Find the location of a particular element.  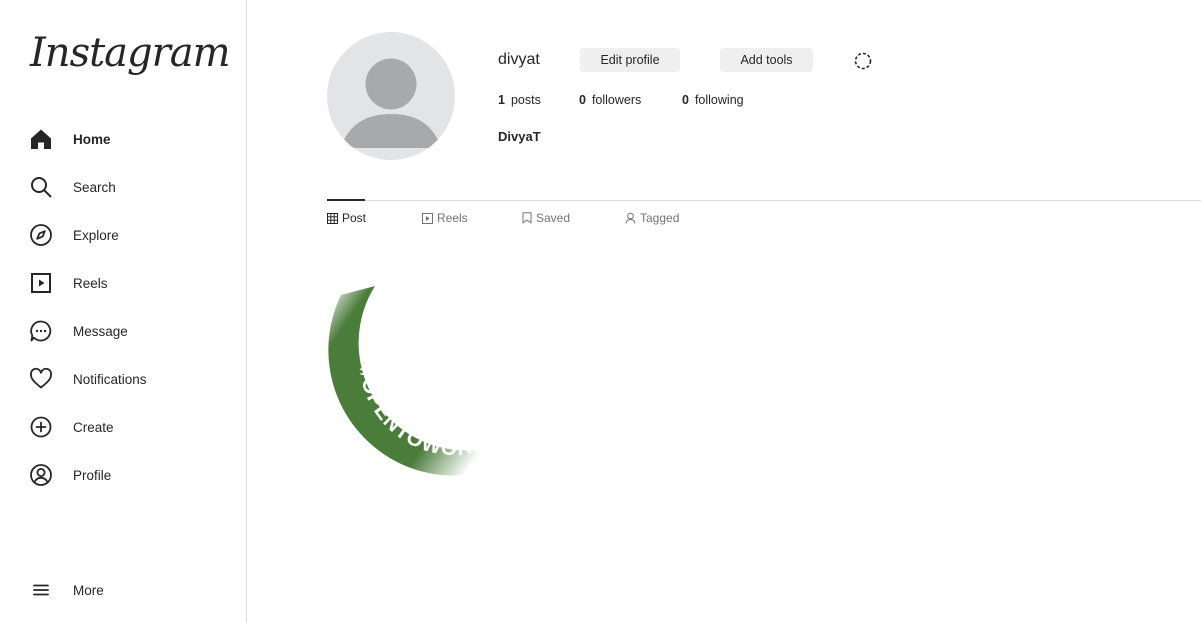

tab-tagged: Tagged is located at coordinates (652, 218).